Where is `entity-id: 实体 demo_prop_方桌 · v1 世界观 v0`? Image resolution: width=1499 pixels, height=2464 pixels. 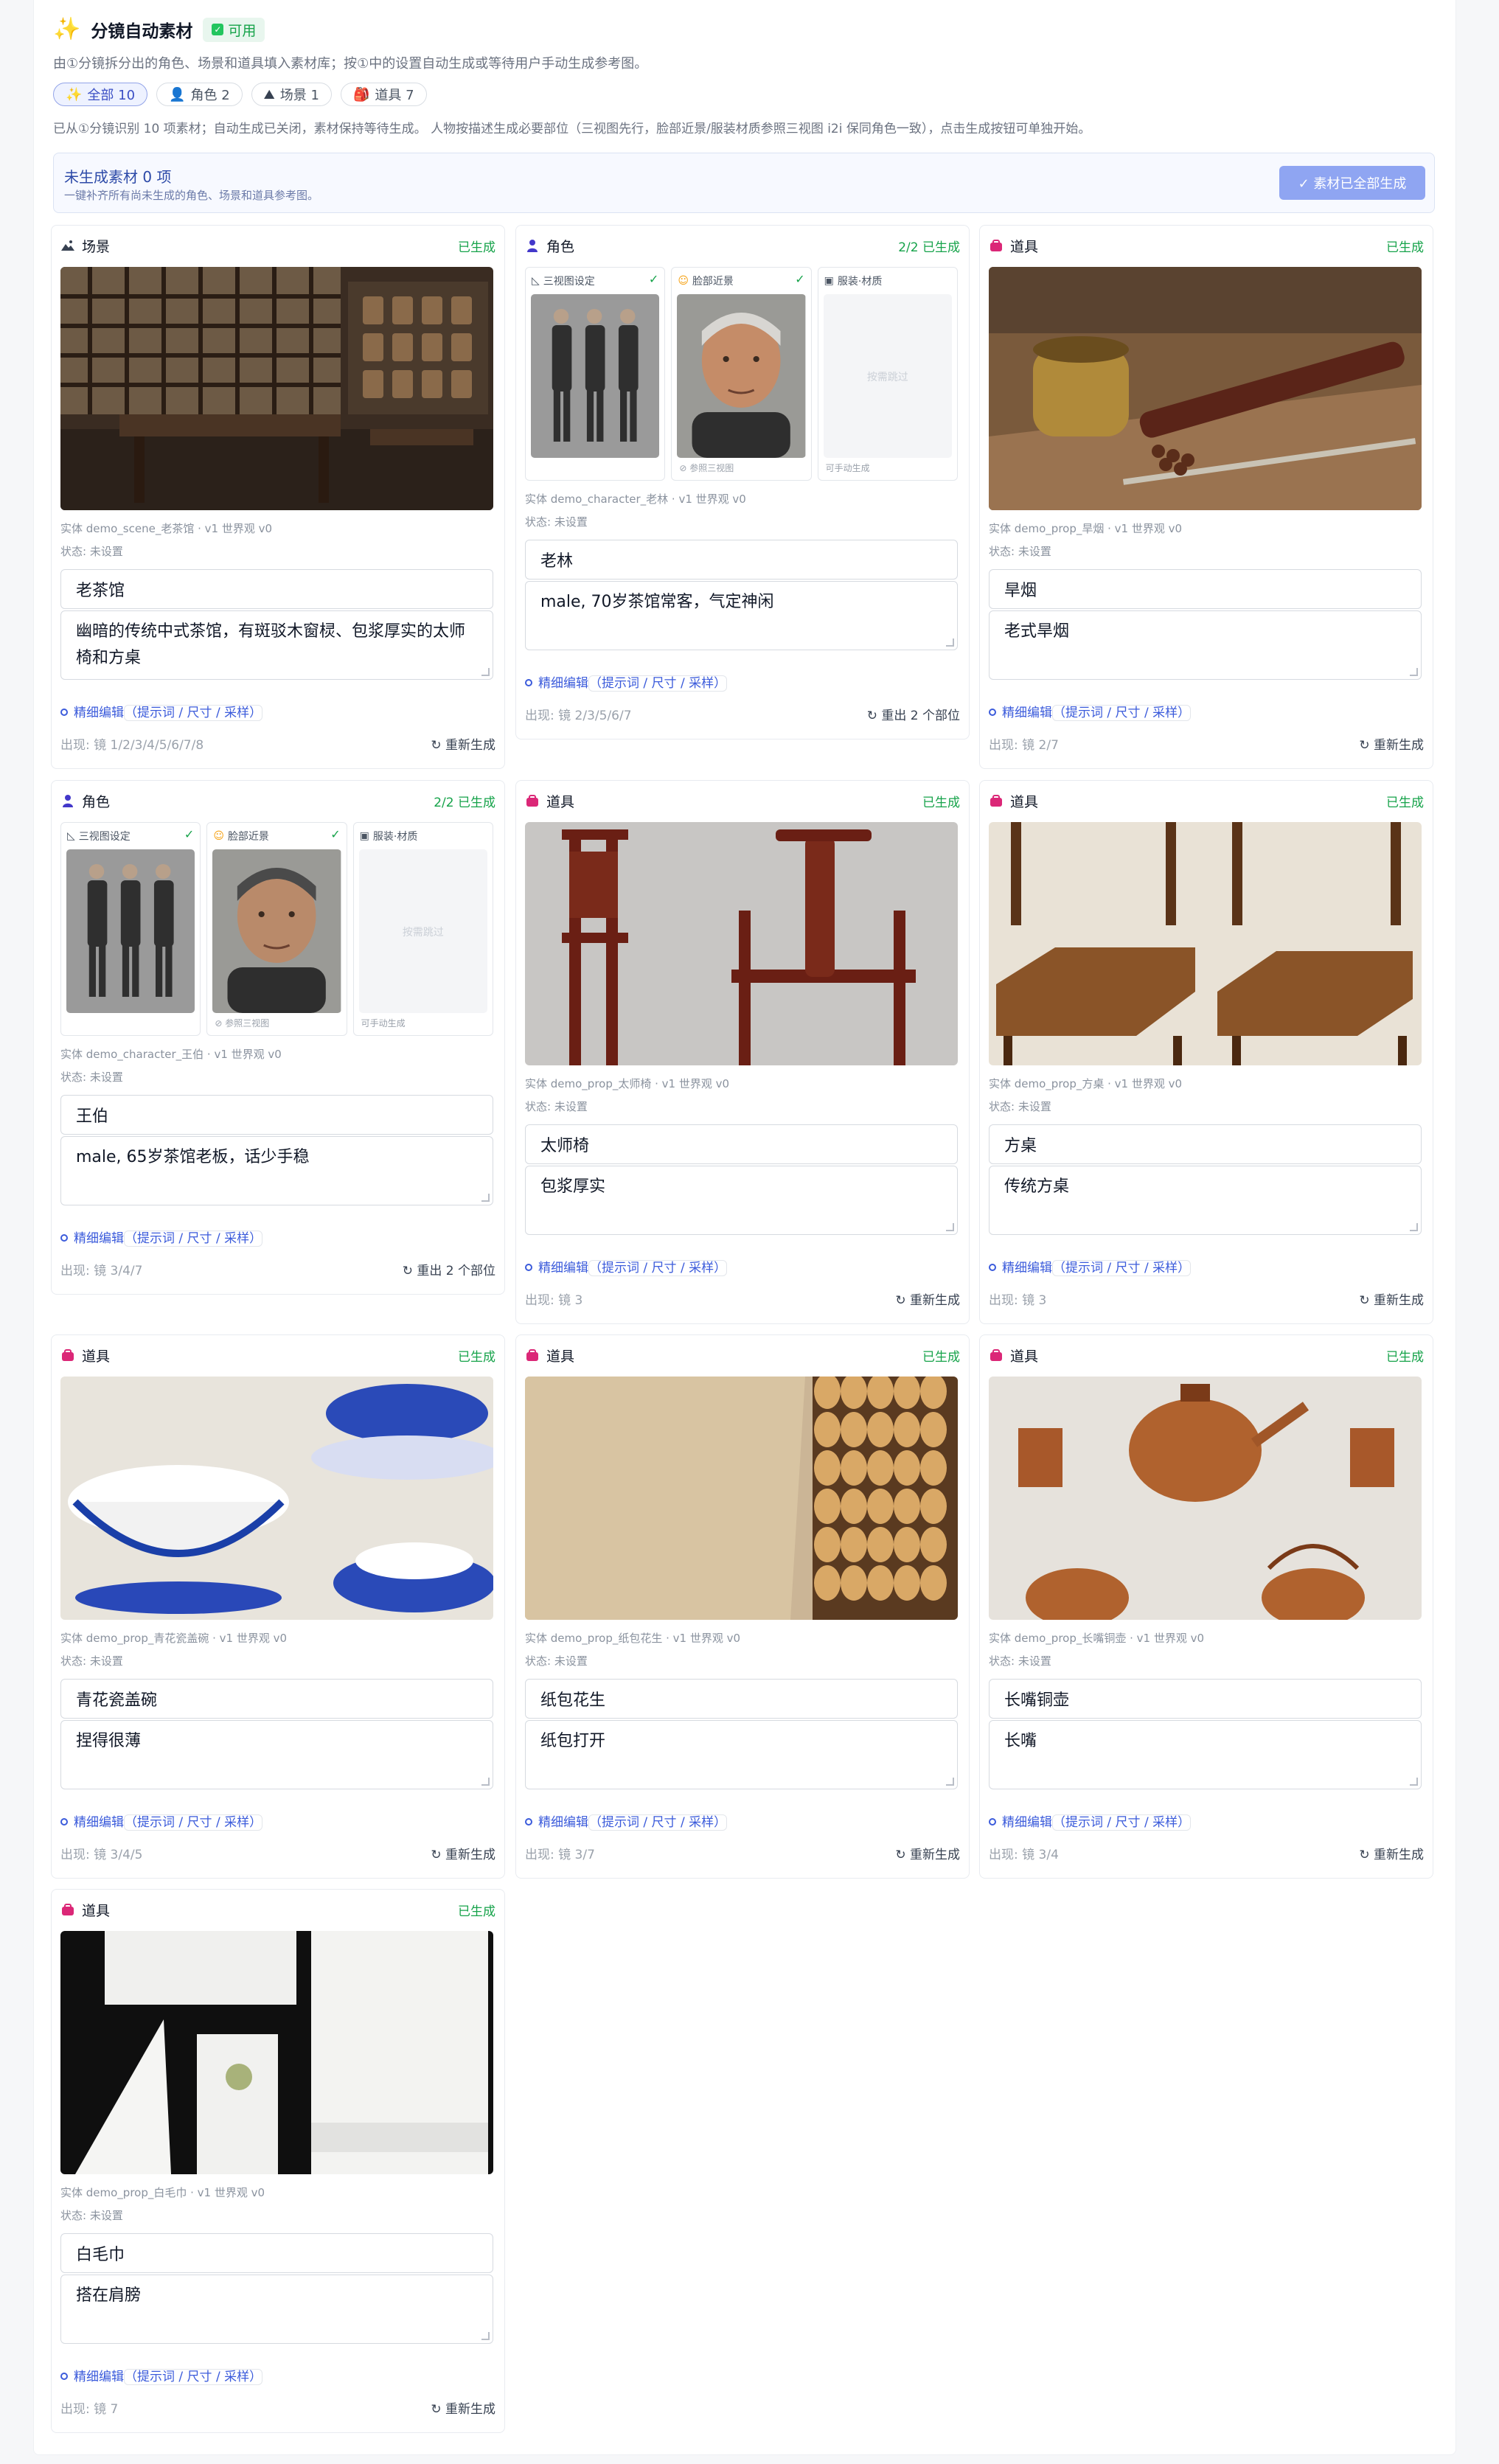
entity-id: 实体 demo_prop_方桌 · v1 世界观 v0 is located at coordinates (1086, 1083).